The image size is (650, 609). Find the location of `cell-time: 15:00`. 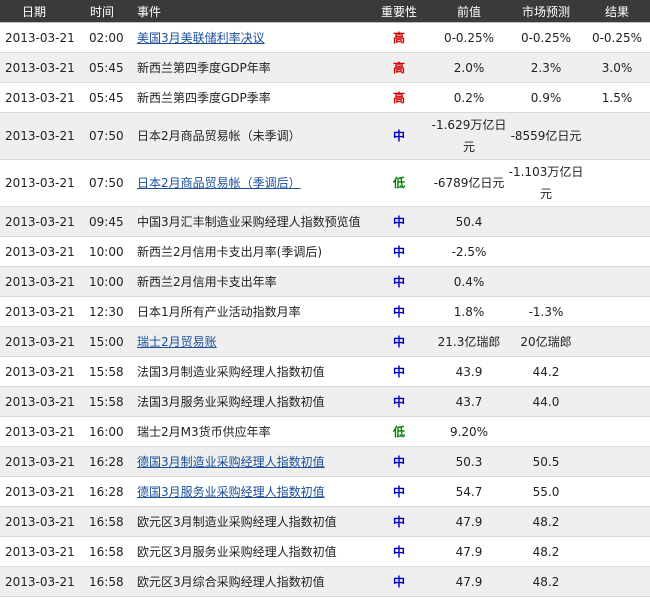

cell-time: 15:00 is located at coordinates (111, 341).